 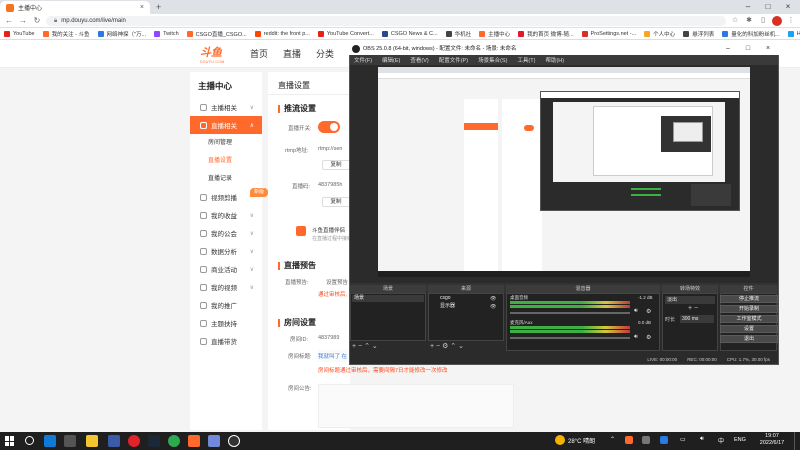 I want to click on sidebar-item: 直播带货, so click(x=226, y=341).